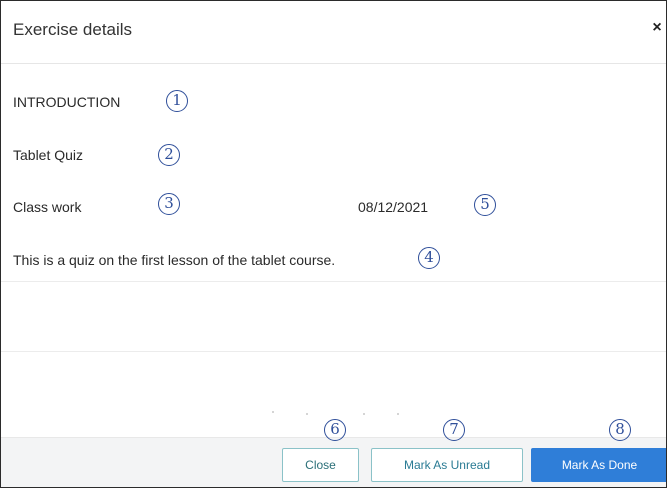  Describe the element at coordinates (454, 430) in the screenshot. I see `annotation-marker-7: 7` at that location.